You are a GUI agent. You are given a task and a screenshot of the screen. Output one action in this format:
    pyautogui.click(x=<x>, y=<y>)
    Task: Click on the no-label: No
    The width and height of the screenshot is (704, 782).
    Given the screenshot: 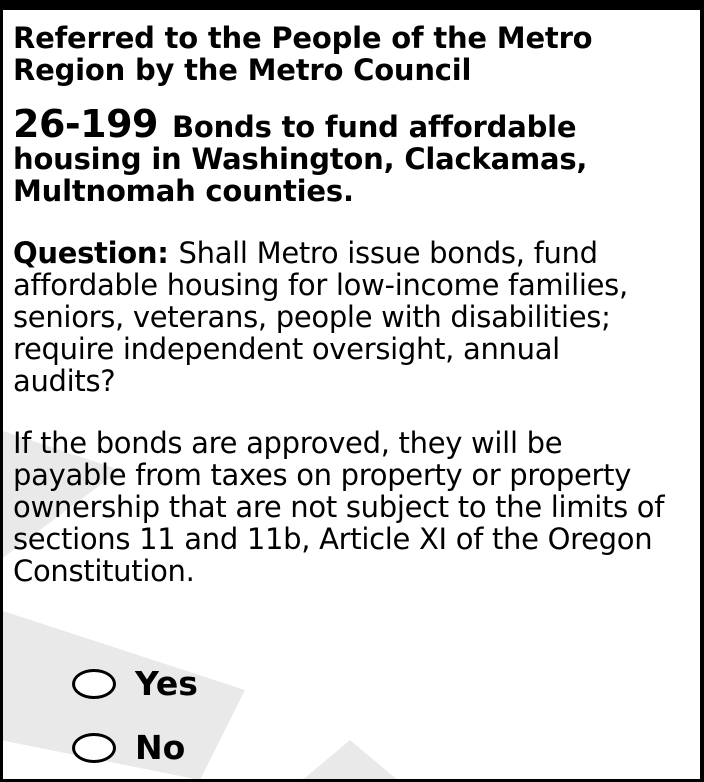 What is the action you would take?
    pyautogui.click(x=160, y=747)
    